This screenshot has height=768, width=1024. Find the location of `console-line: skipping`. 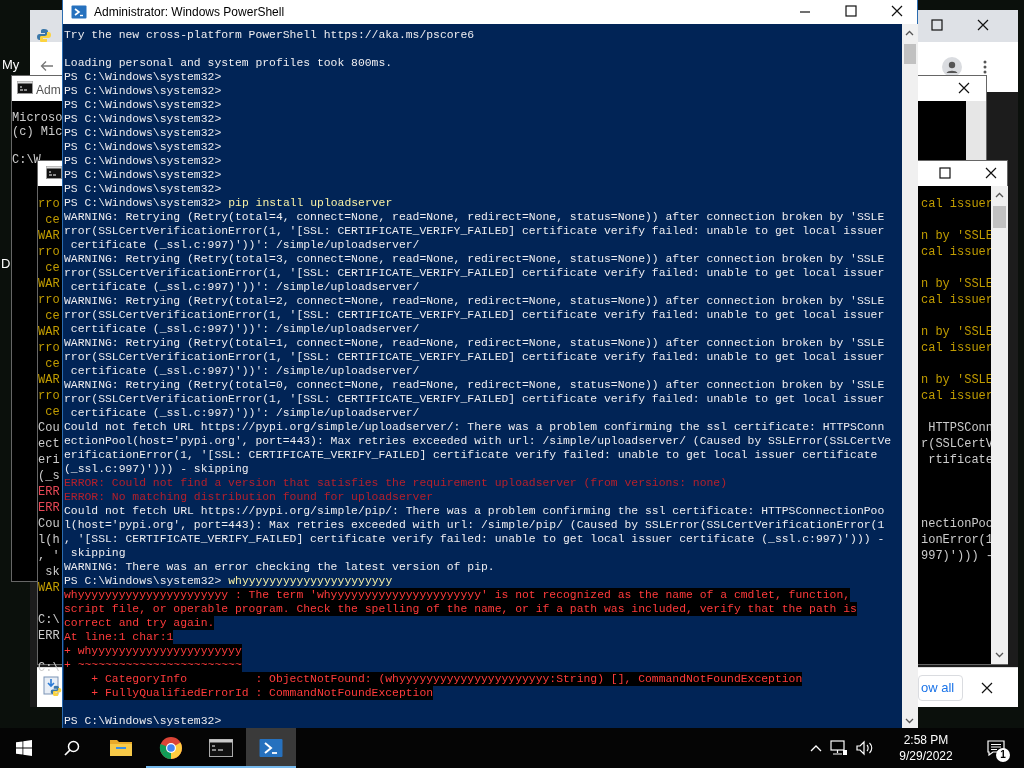

console-line: skipping is located at coordinates (97, 553).